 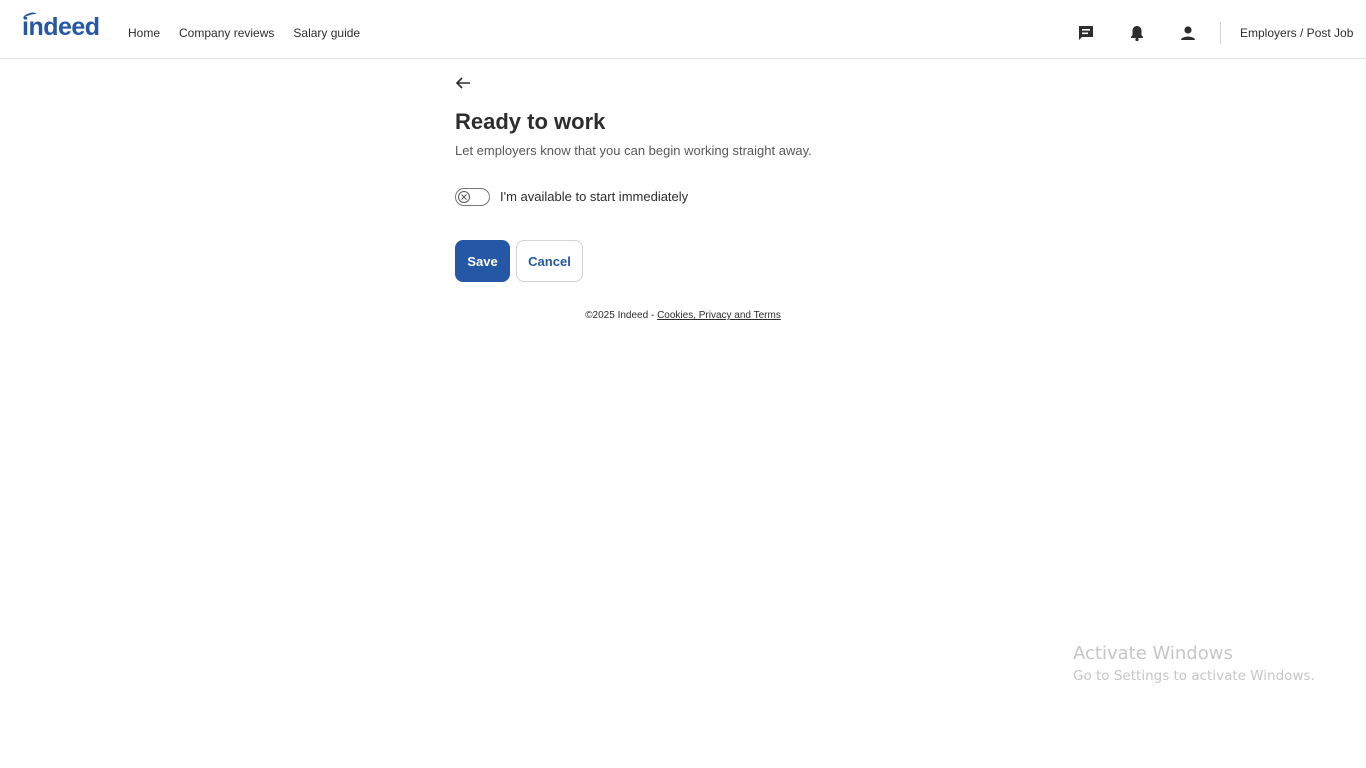 What do you see at coordinates (226, 33) in the screenshot?
I see `nav-company-reviews: Company reviews` at bounding box center [226, 33].